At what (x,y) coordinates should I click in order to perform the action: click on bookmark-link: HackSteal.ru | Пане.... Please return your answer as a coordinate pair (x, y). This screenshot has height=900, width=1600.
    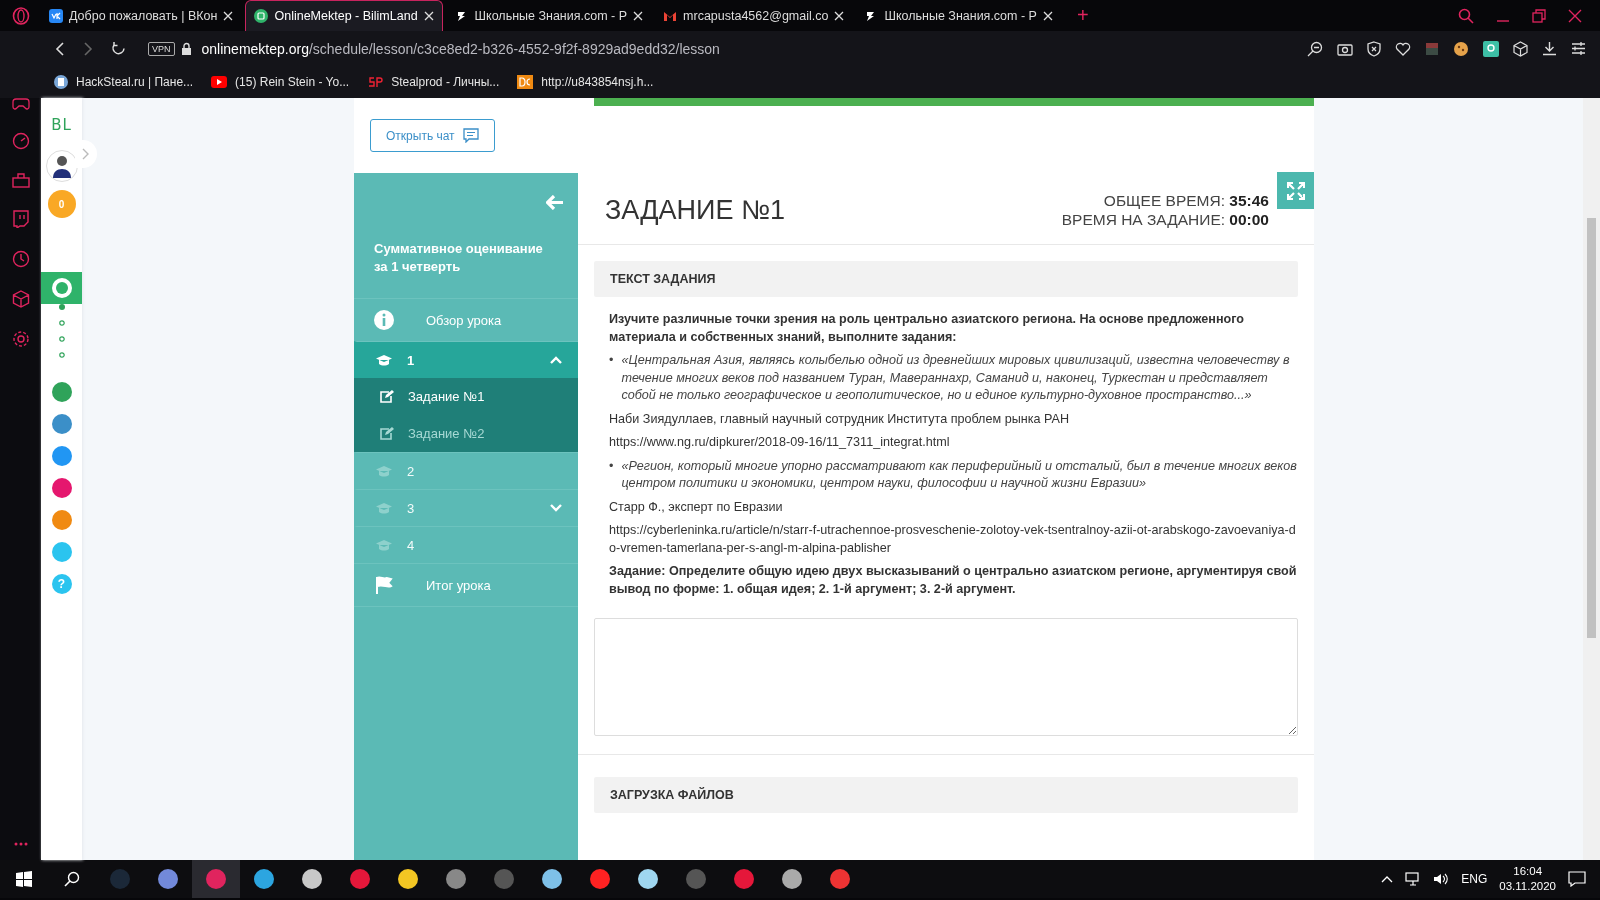
    Looking at the image, I should click on (124, 82).